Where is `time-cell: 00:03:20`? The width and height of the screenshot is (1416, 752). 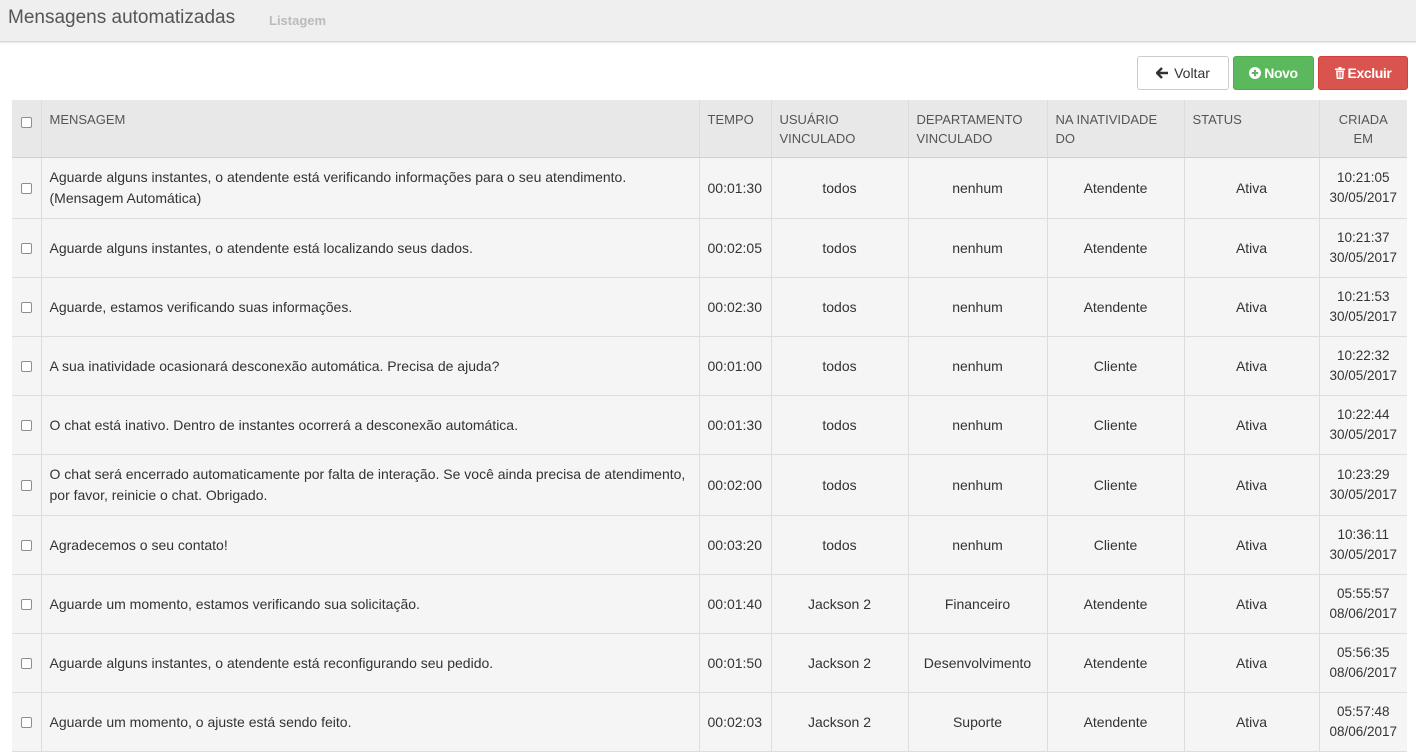 time-cell: 00:03:20 is located at coordinates (735, 545).